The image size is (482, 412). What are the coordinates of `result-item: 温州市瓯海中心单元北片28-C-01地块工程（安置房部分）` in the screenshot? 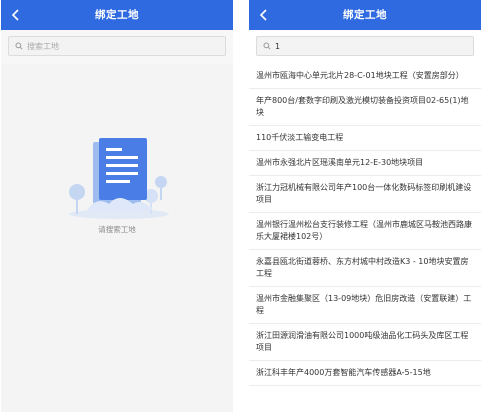 It's located at (365, 76).